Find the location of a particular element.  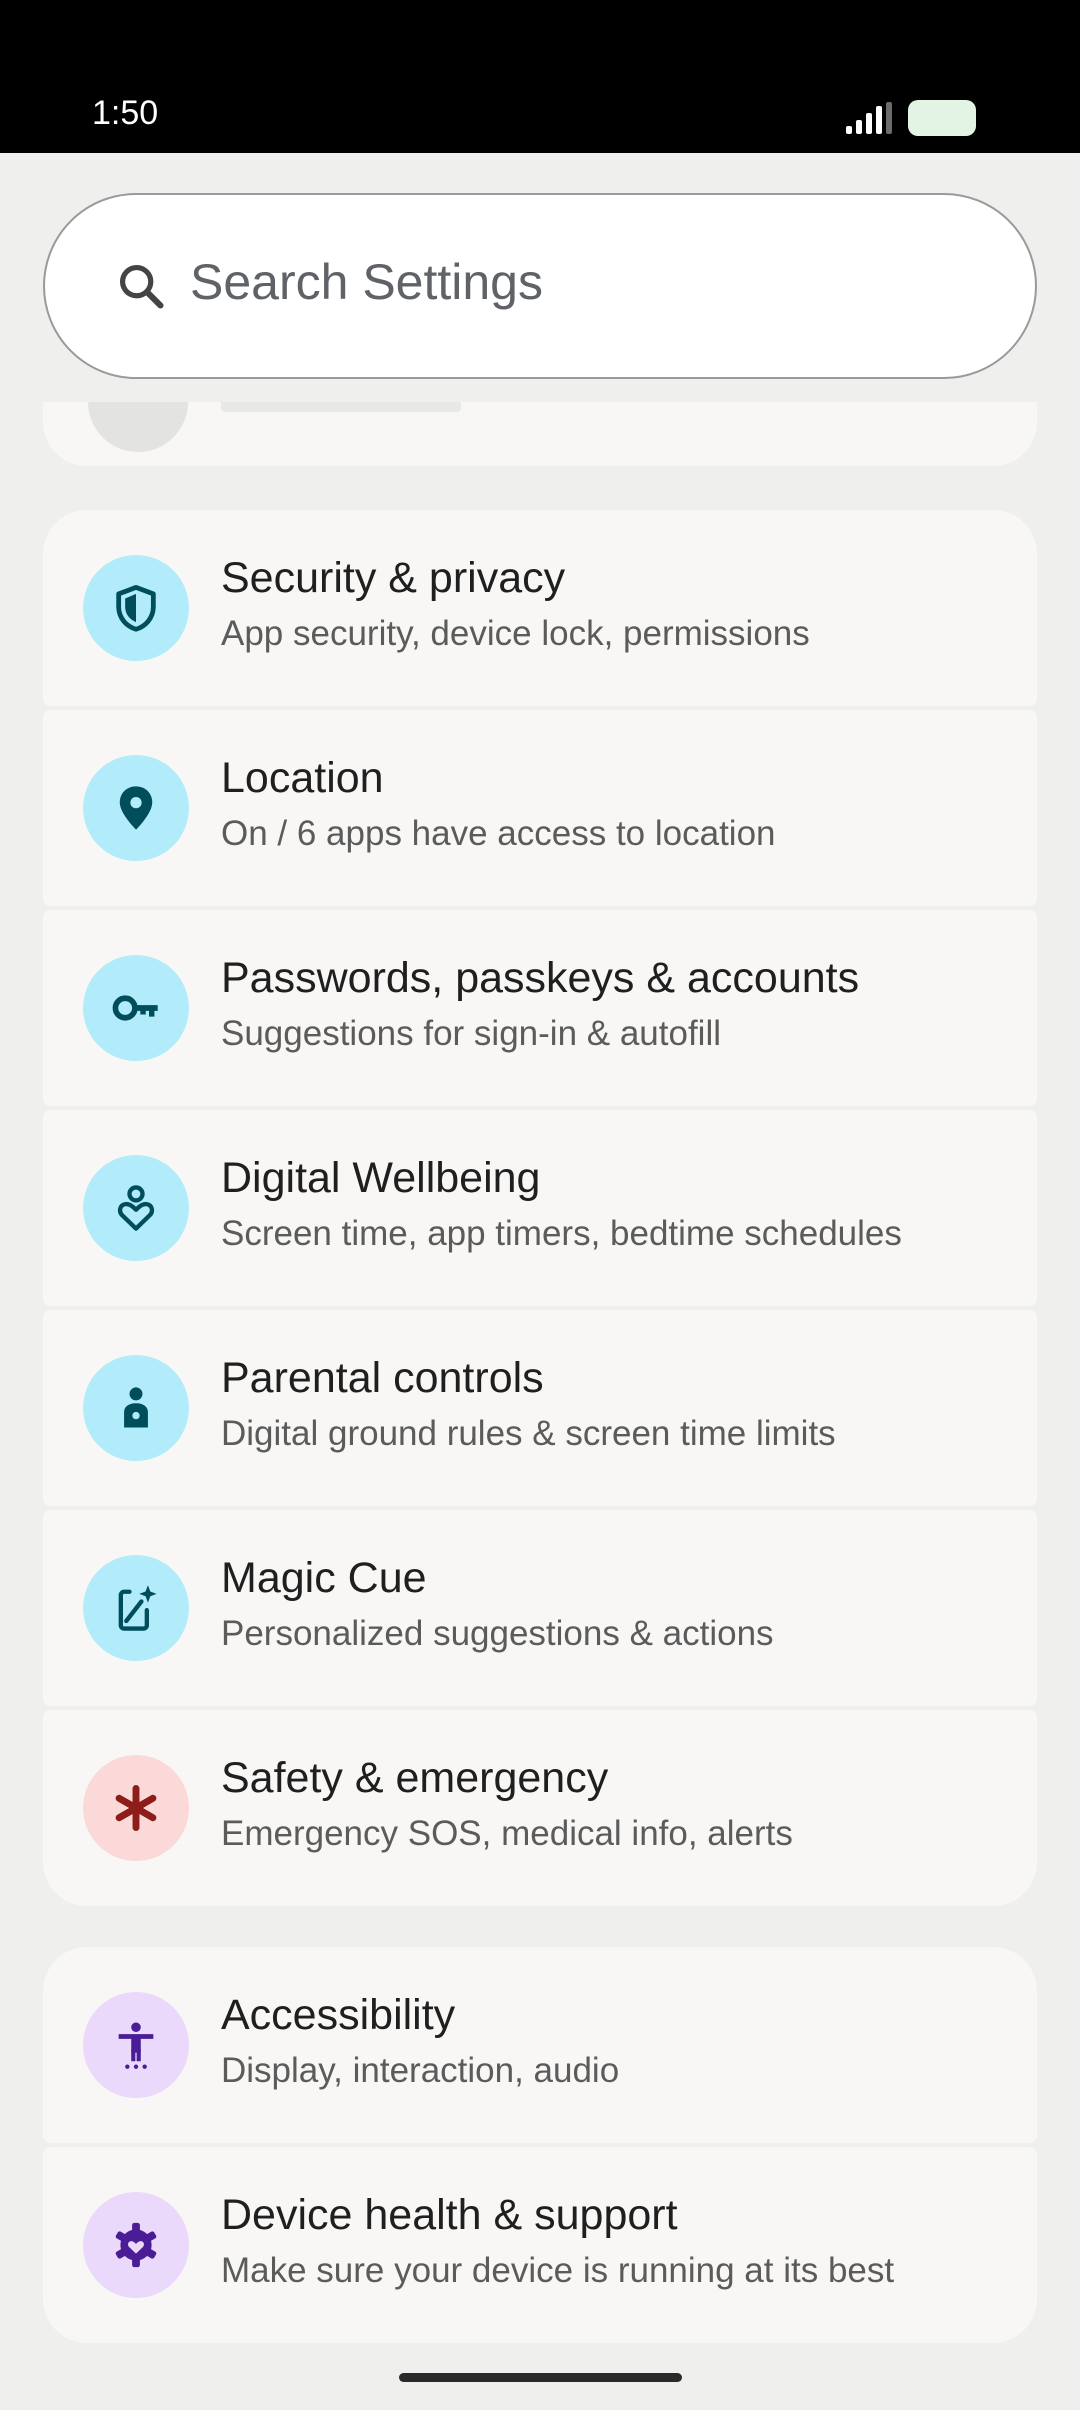

item-subtitle: Suggestions for sign-in & autofill is located at coordinates (471, 1033).